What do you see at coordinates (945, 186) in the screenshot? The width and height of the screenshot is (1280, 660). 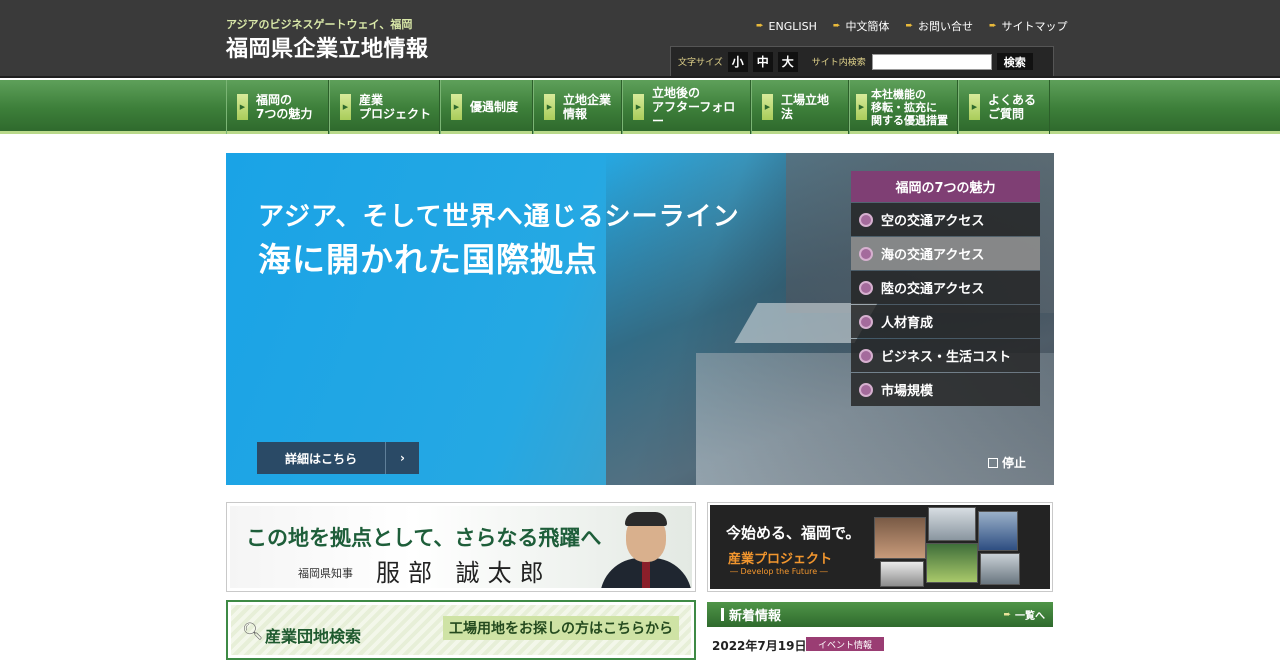 I see `charm-menu-title: 福岡の7つの魅力` at bounding box center [945, 186].